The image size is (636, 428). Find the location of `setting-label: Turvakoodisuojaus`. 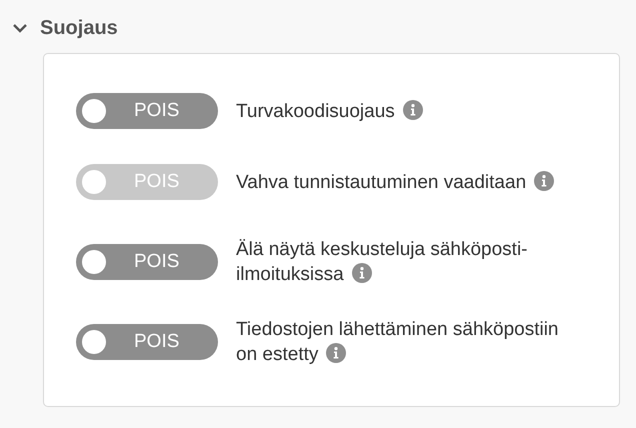

setting-label: Turvakoodisuojaus is located at coordinates (401, 111).